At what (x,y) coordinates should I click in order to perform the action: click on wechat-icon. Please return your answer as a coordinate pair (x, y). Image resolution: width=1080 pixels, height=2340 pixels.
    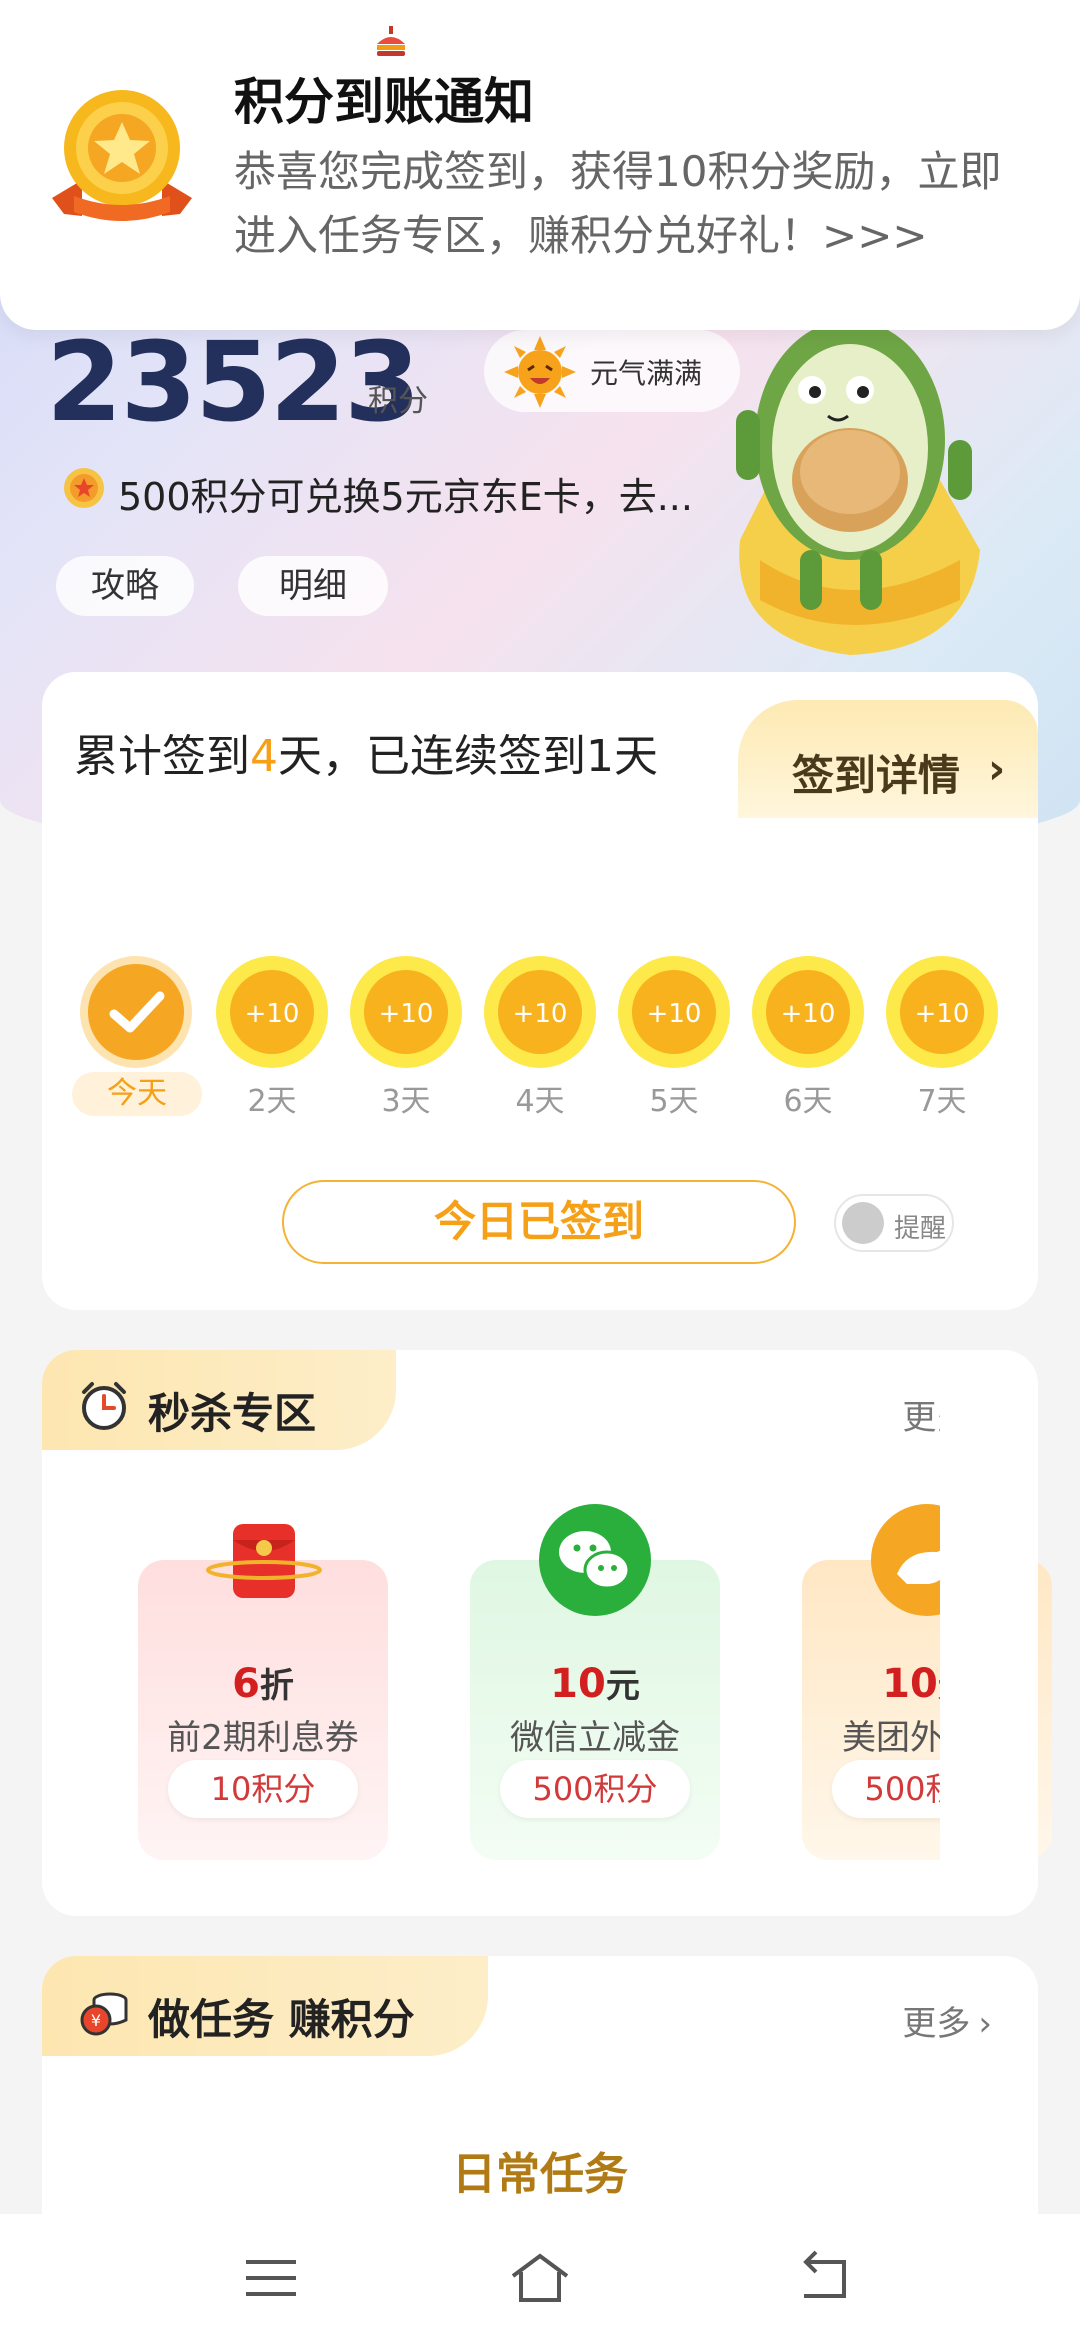
    Looking at the image, I should click on (595, 1560).